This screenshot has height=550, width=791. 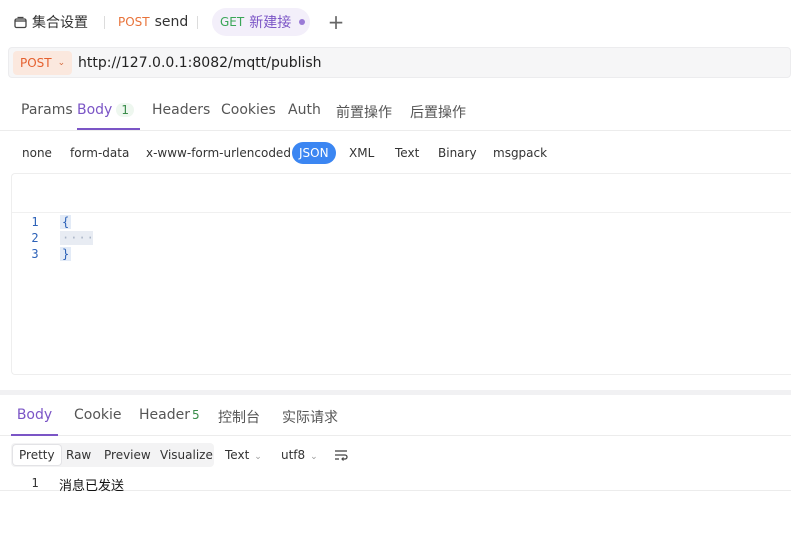 What do you see at coordinates (401, 223) in the screenshot?
I see `code-line: 1 {` at bounding box center [401, 223].